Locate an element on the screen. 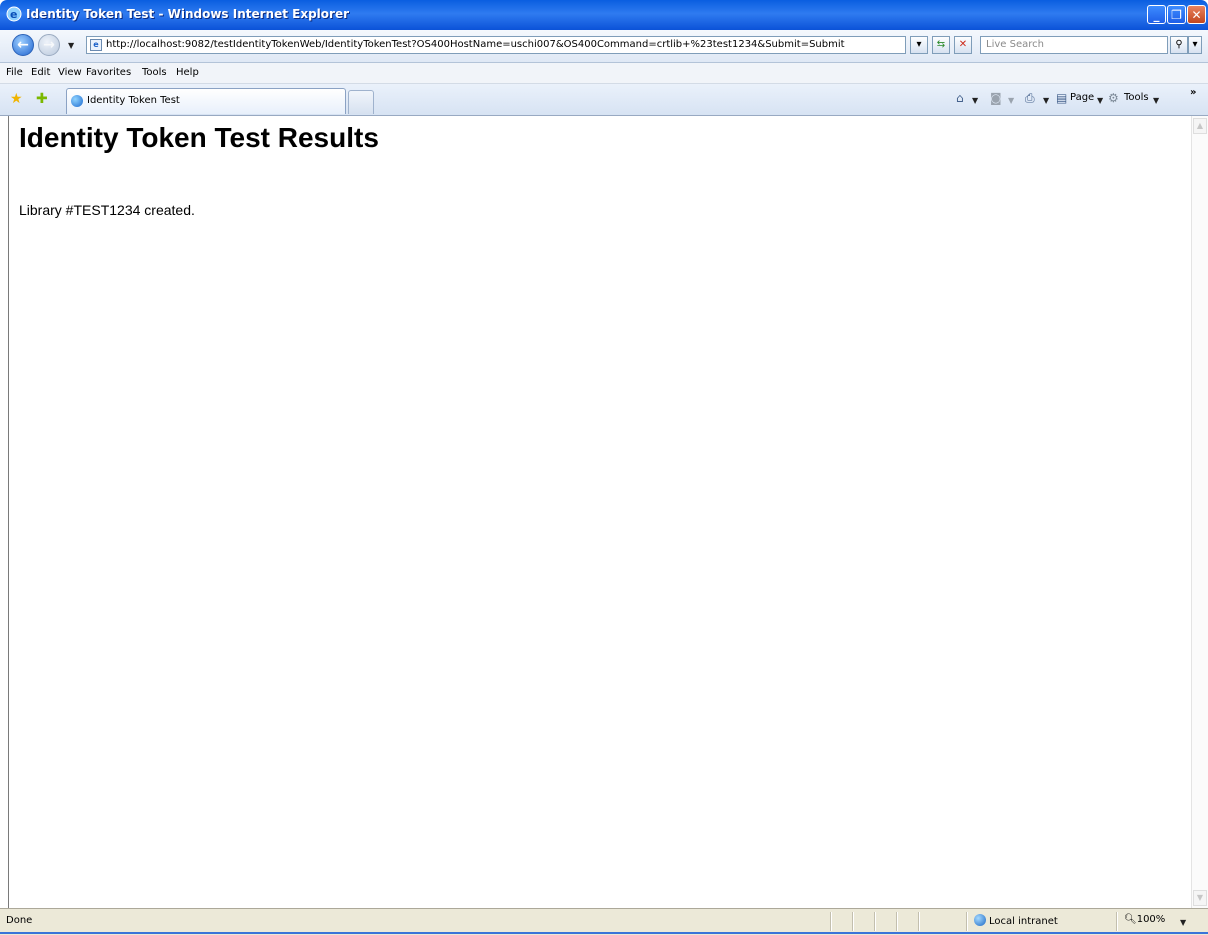 The height and width of the screenshot is (935, 1208). close-window-button: ✕ is located at coordinates (1196, 14).